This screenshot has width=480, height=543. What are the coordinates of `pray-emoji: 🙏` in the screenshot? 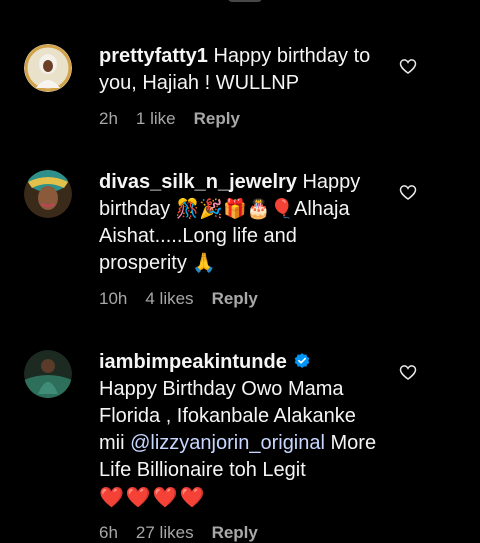 It's located at (204, 263).